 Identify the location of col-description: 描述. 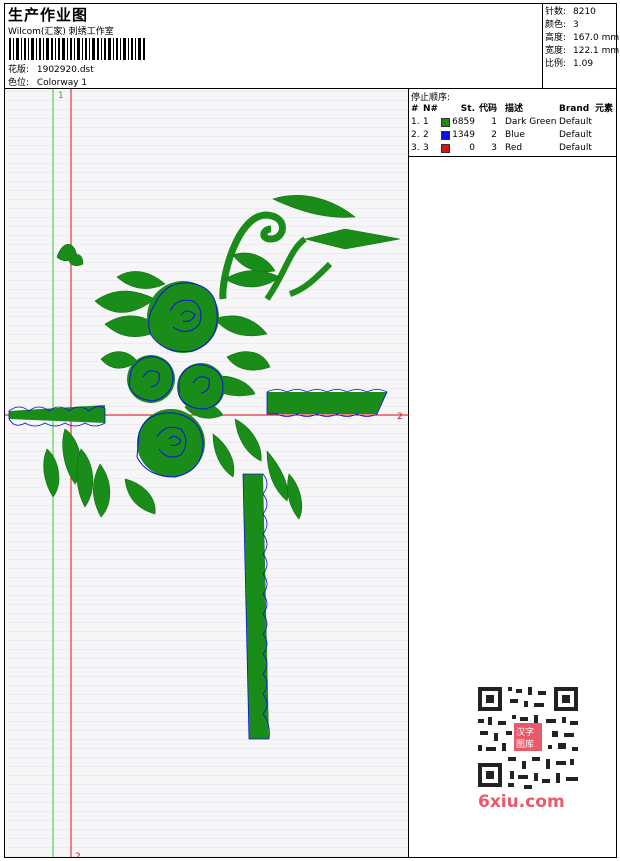
(514, 109).